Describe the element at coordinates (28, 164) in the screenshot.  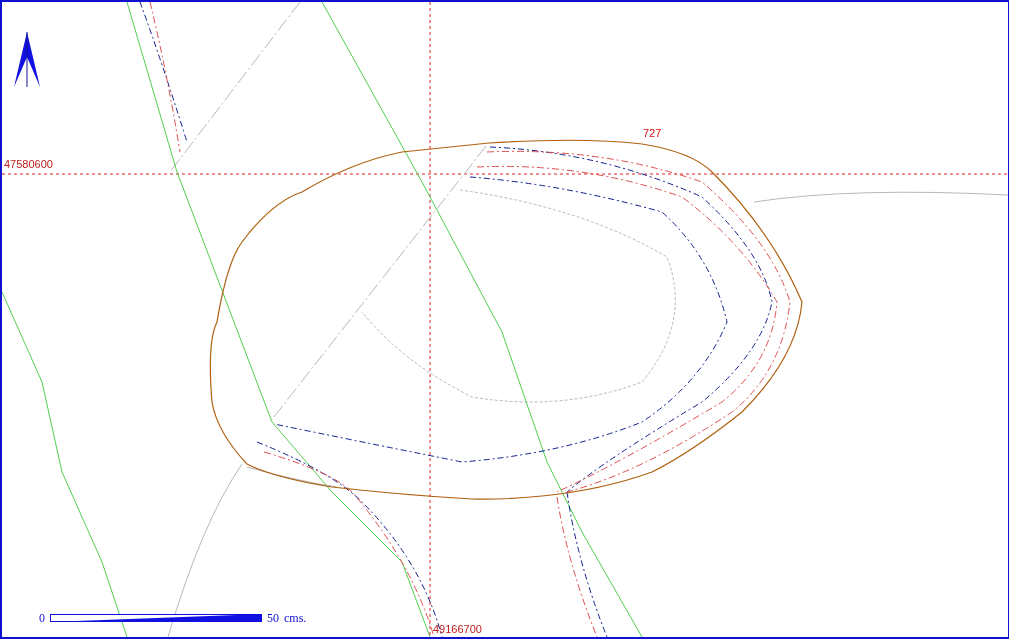
I see `northing-label: 47580600` at that location.